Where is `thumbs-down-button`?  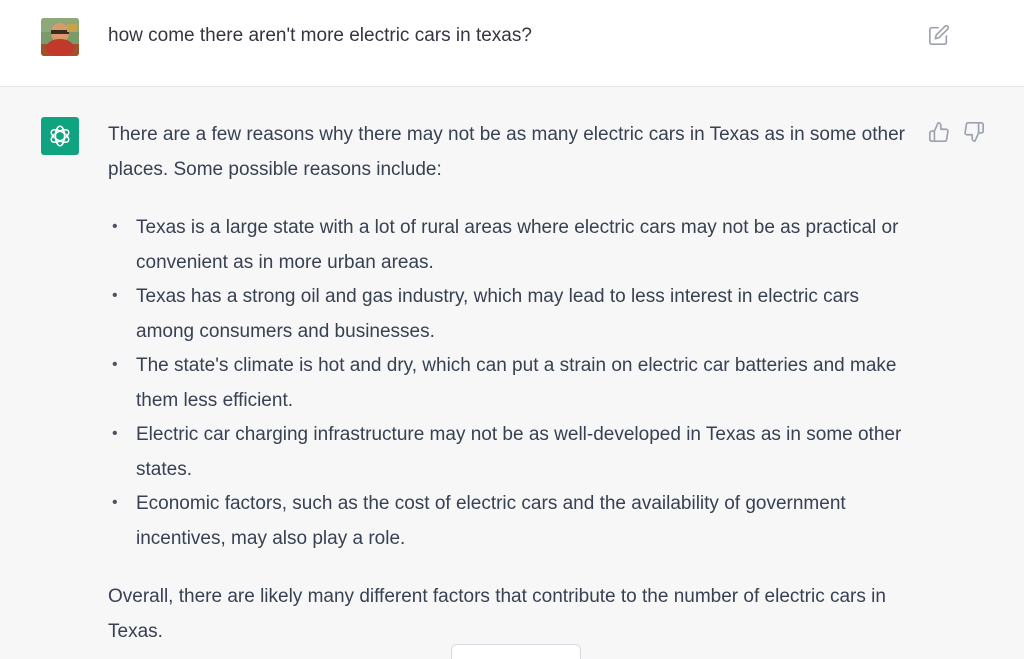
thumbs-down-button is located at coordinates (974, 132).